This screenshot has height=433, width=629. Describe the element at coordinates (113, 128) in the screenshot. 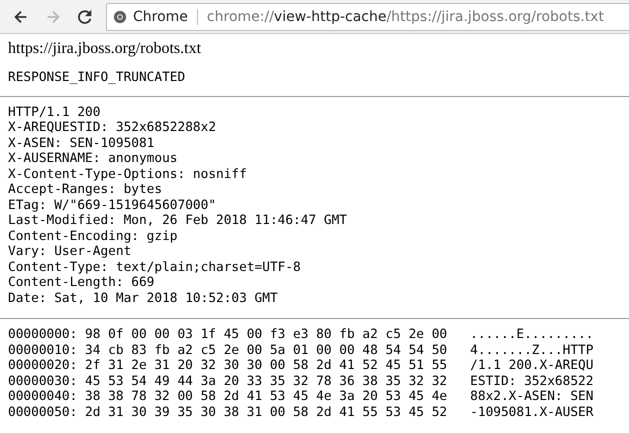

I see `header-line: X-AREQUESTID: 352x6852288x2` at that location.